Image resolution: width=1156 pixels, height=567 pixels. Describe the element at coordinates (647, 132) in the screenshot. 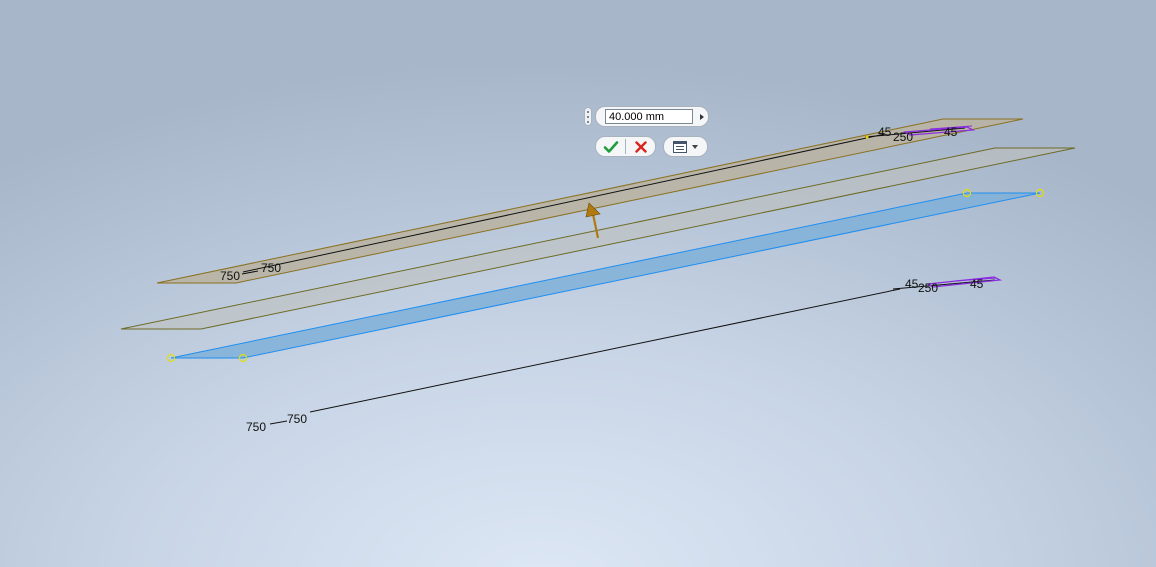

I see `mini-toolbar` at that location.